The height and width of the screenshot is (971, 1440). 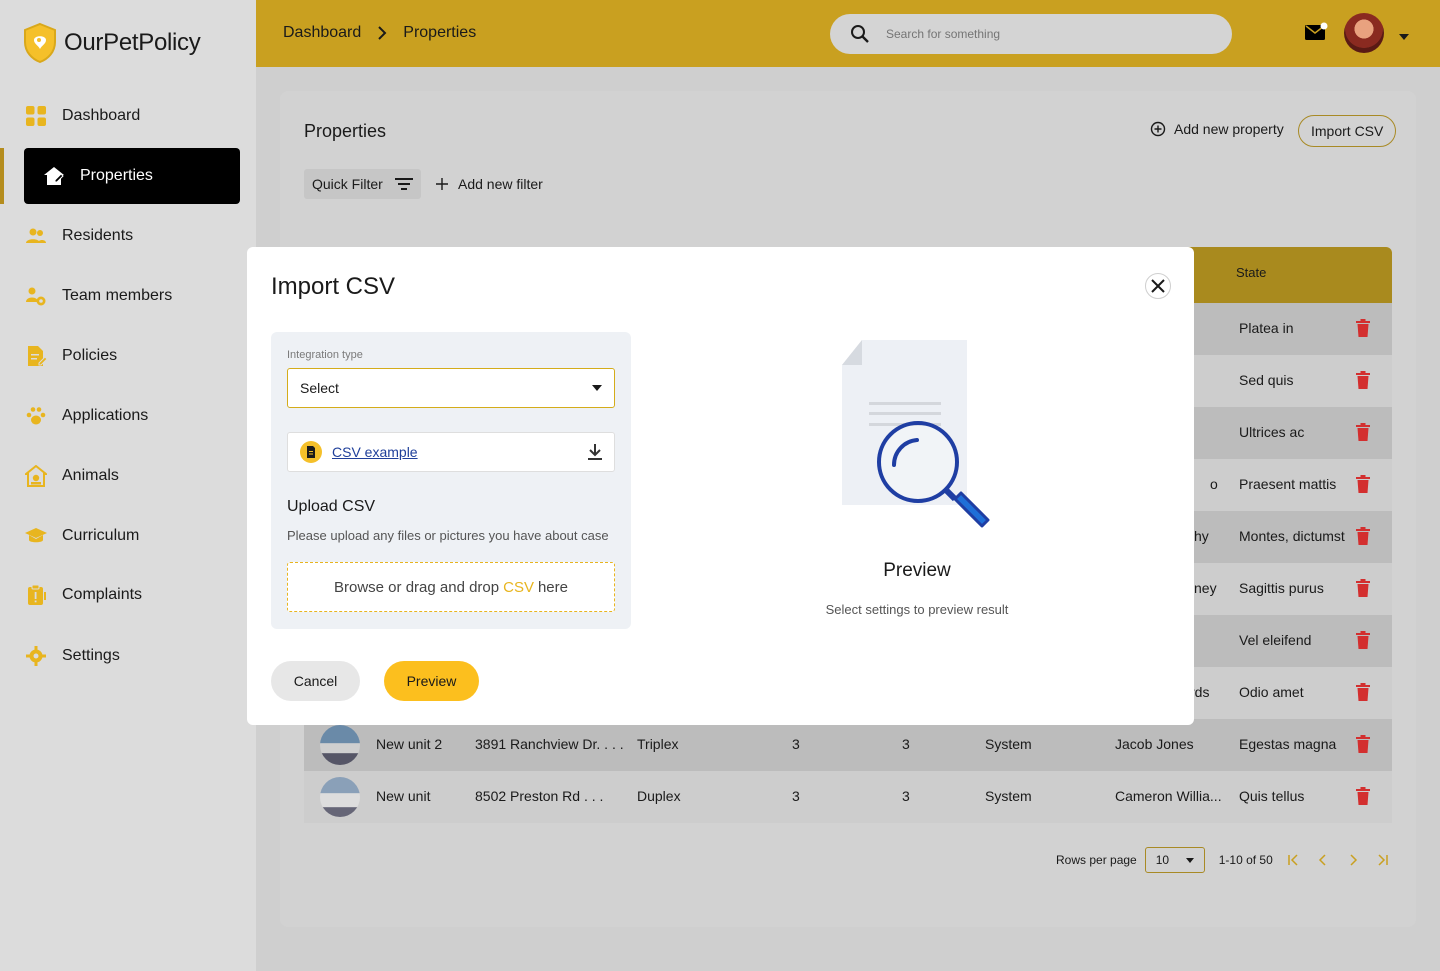 What do you see at coordinates (325, 355) in the screenshot?
I see `integration-type-label: Integration type` at bounding box center [325, 355].